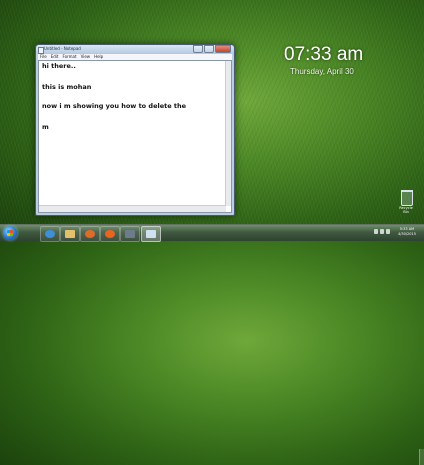 The image size is (424, 465). Describe the element at coordinates (50, 234) in the screenshot. I see `internet-explorer-icon` at that location.